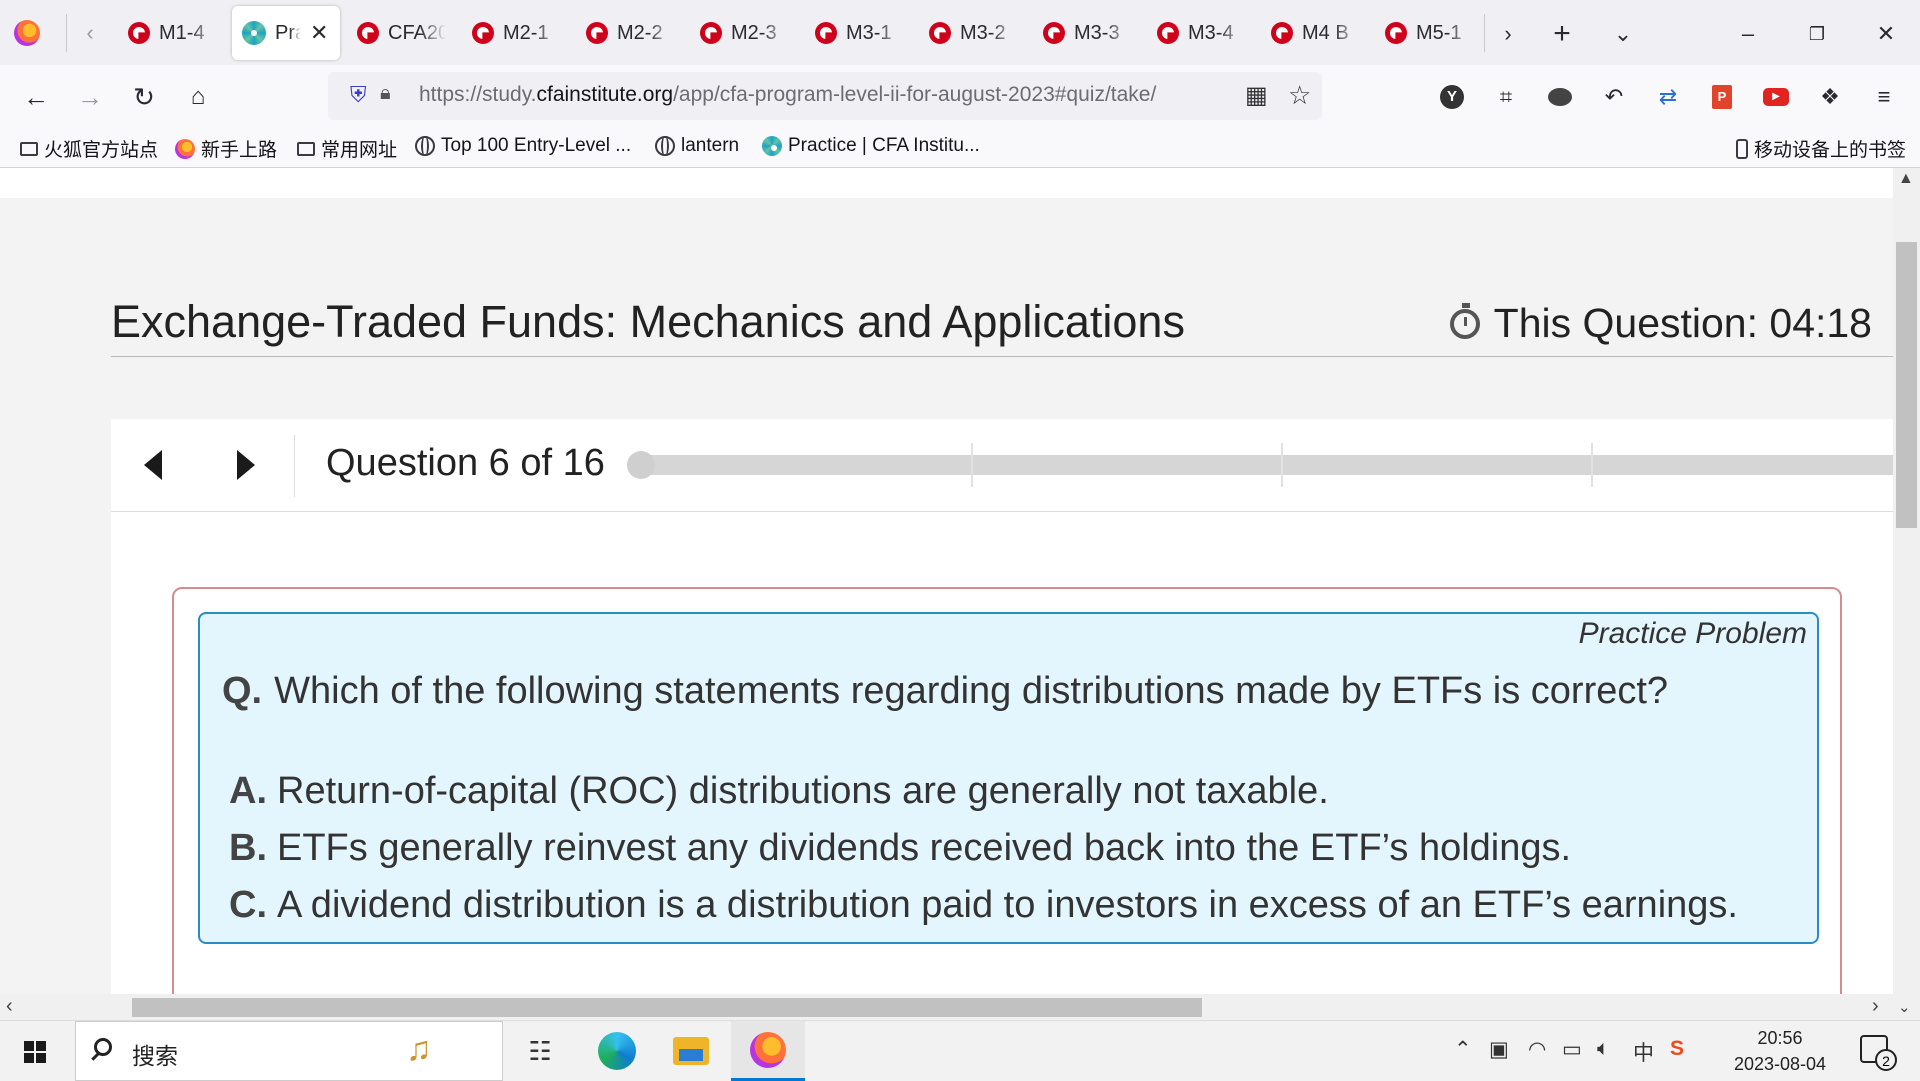 This screenshot has height=1081, width=1920. I want to click on tab-m2-1: M2-1, so click(522, 33).